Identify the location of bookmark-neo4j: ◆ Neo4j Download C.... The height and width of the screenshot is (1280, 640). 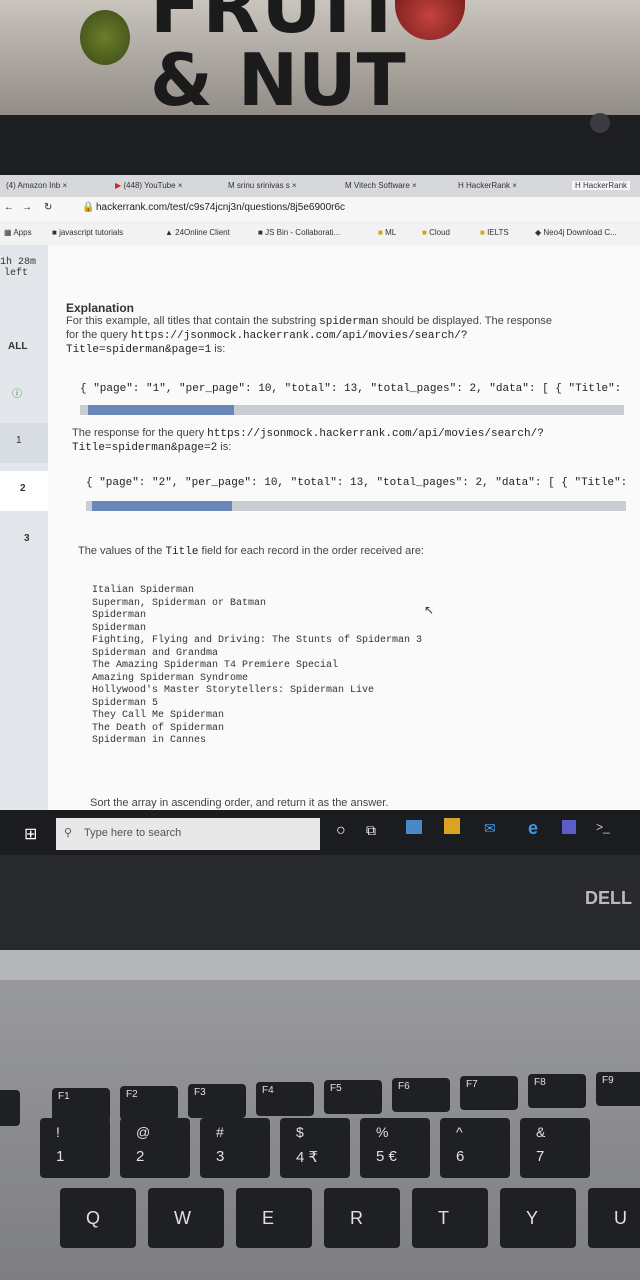
(576, 232).